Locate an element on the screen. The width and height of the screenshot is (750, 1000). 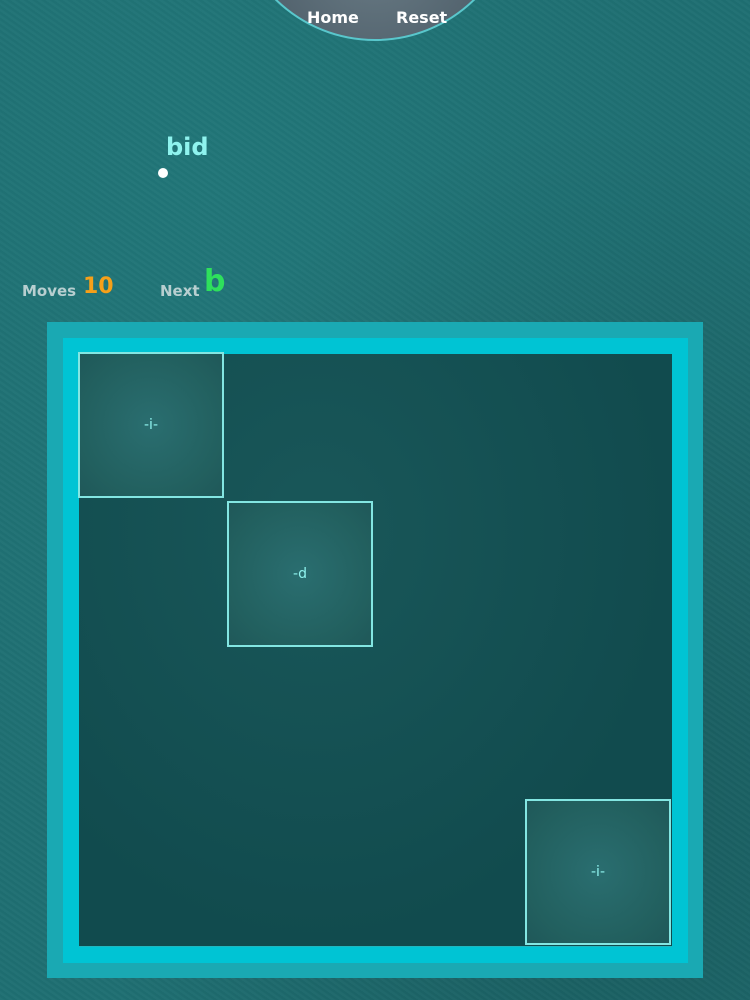
moves-label: Moves is located at coordinates (49, 291).